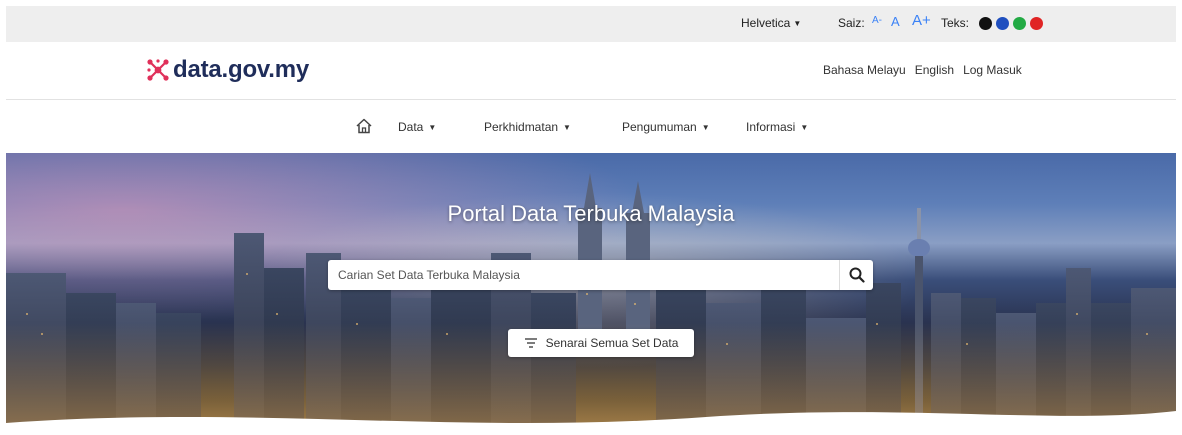  Describe the element at coordinates (364, 126) in the screenshot. I see `home-icon` at that location.